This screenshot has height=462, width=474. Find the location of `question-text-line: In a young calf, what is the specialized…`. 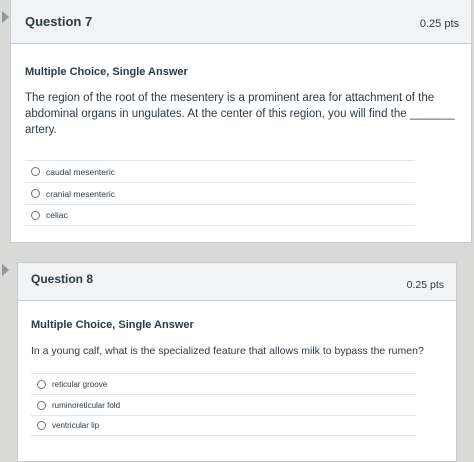

question-text-line: In a young calf, what is the specialized… is located at coordinates (227, 351).